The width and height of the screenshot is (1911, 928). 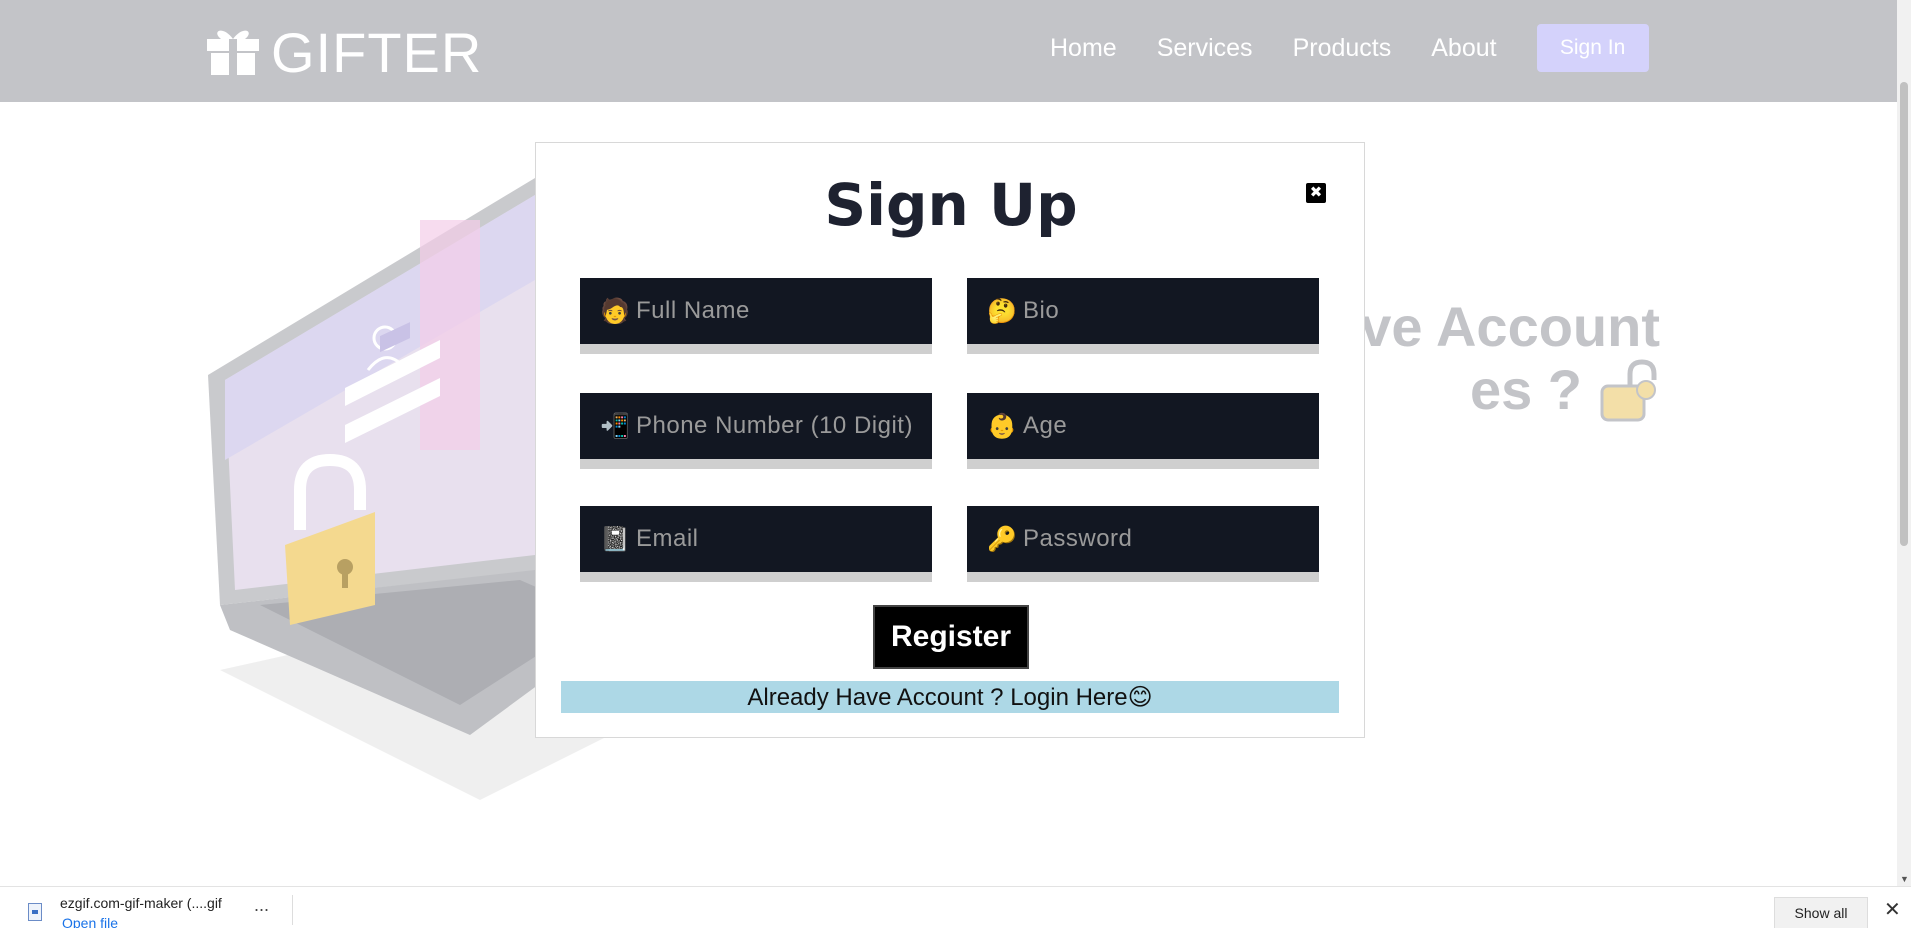 I want to click on mobile-phone-icon: 📲, so click(x=615, y=426).